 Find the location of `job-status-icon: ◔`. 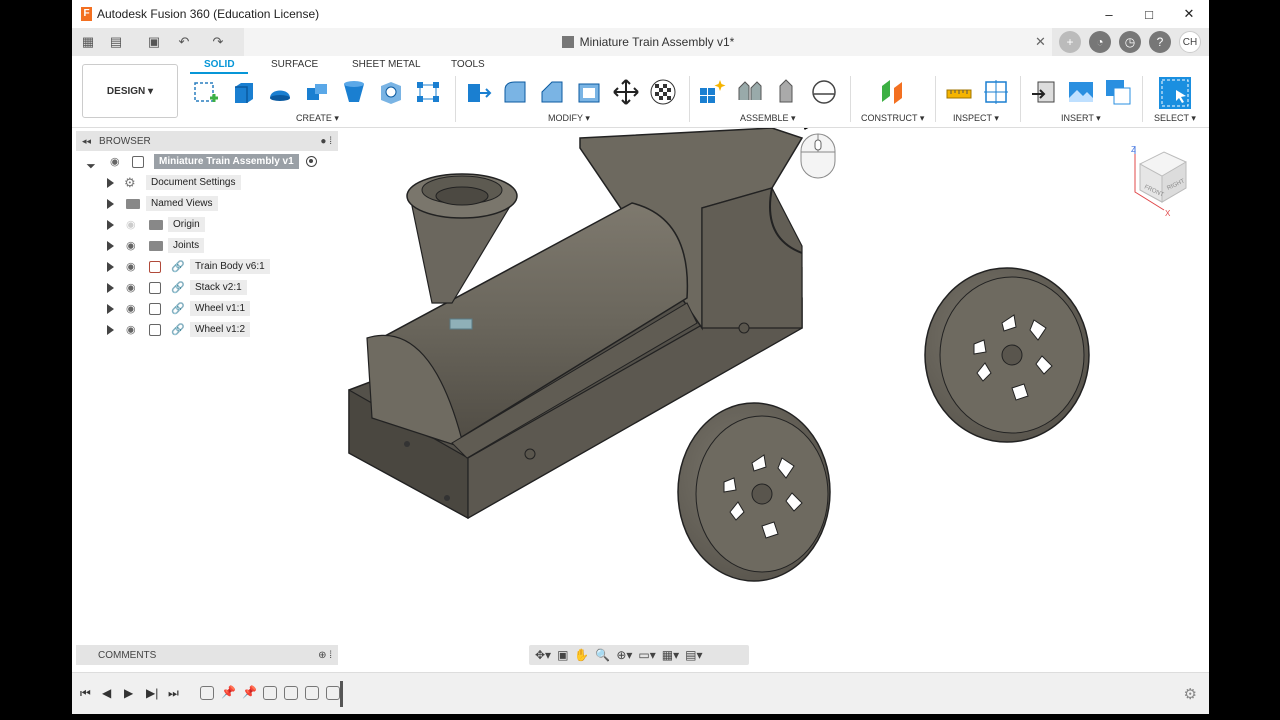

job-status-icon: ◔ is located at coordinates (1100, 42).